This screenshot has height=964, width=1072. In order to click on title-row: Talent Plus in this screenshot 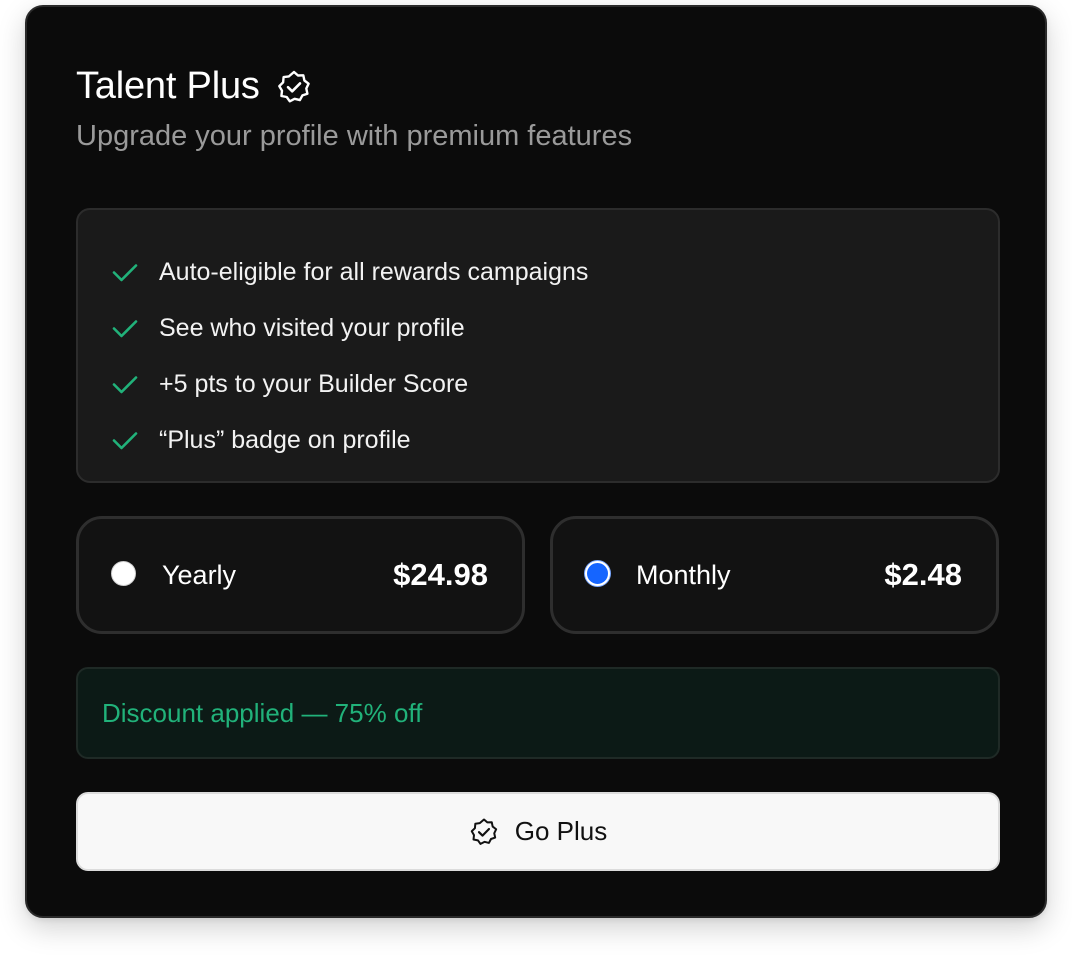, I will do `click(194, 86)`.